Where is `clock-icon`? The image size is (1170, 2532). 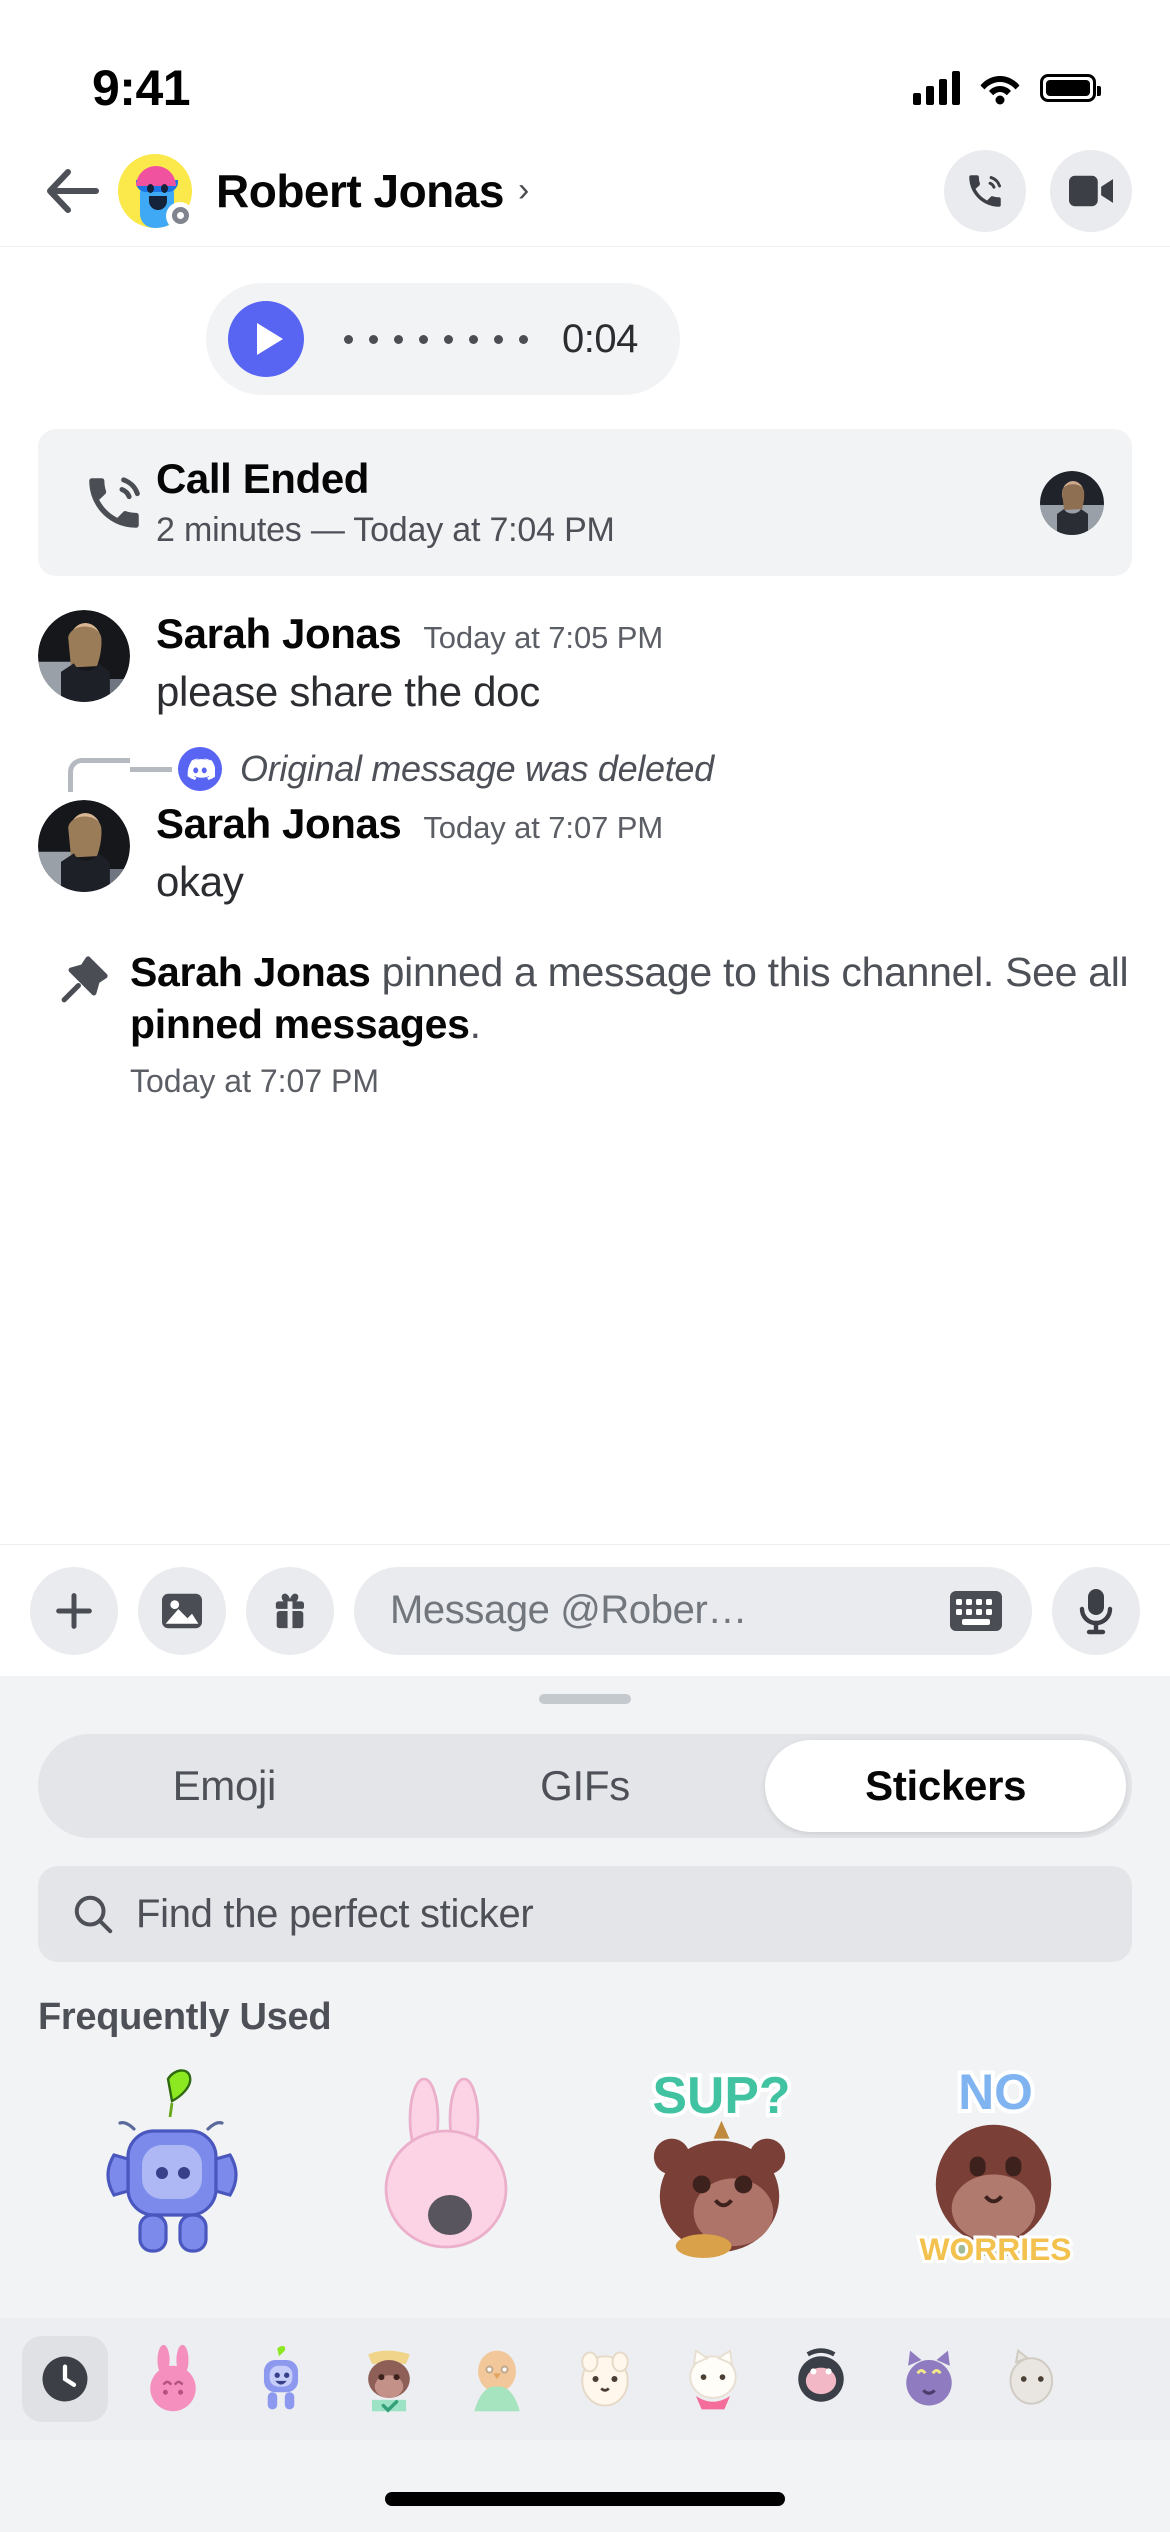 clock-icon is located at coordinates (65, 2379).